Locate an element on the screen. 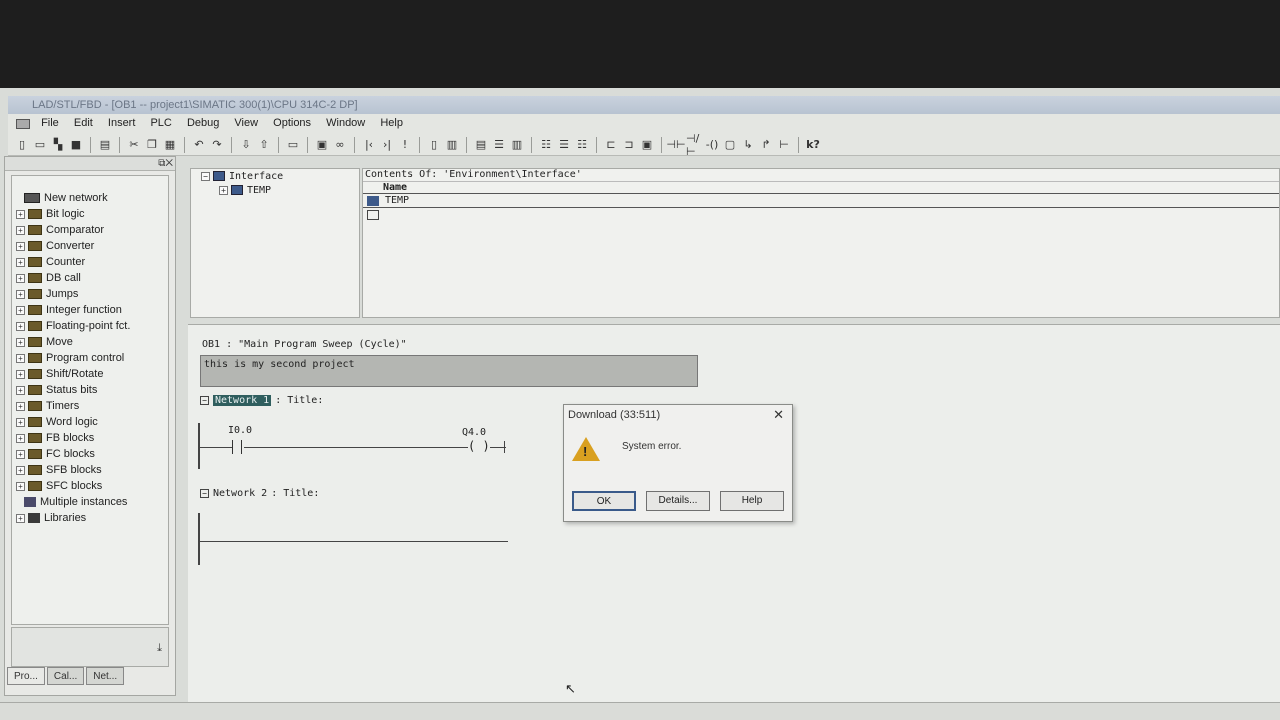 The height and width of the screenshot is (720, 1280). catalog-item-status-bits: + Status bits is located at coordinates (90, 390).